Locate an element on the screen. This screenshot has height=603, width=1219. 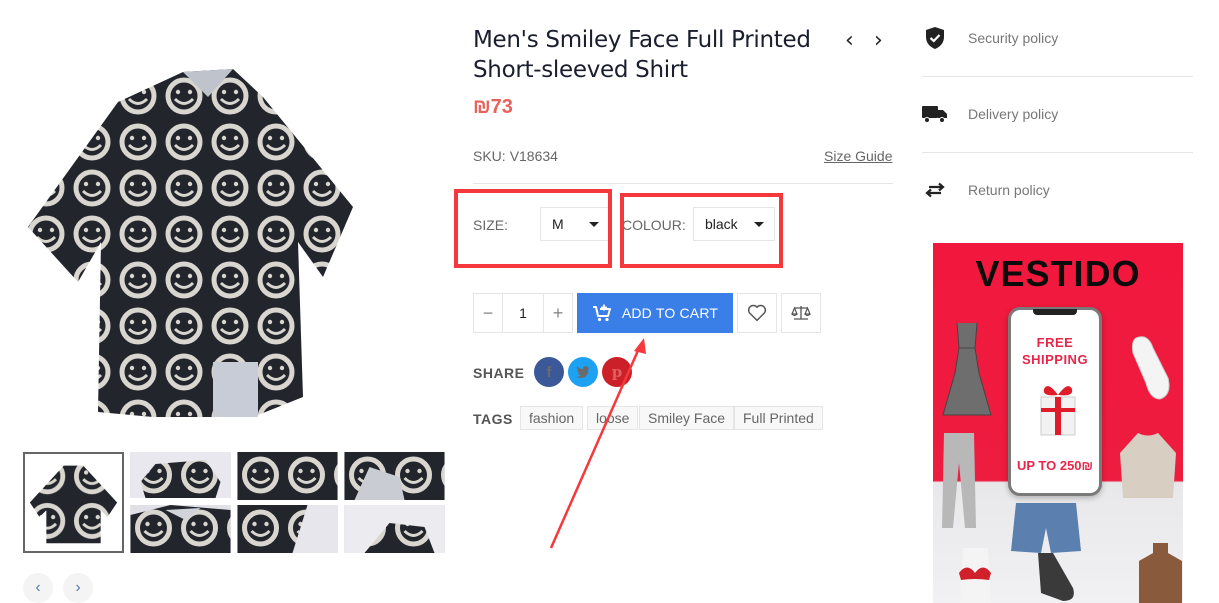
shorts-image is located at coordinates (1046, 528).